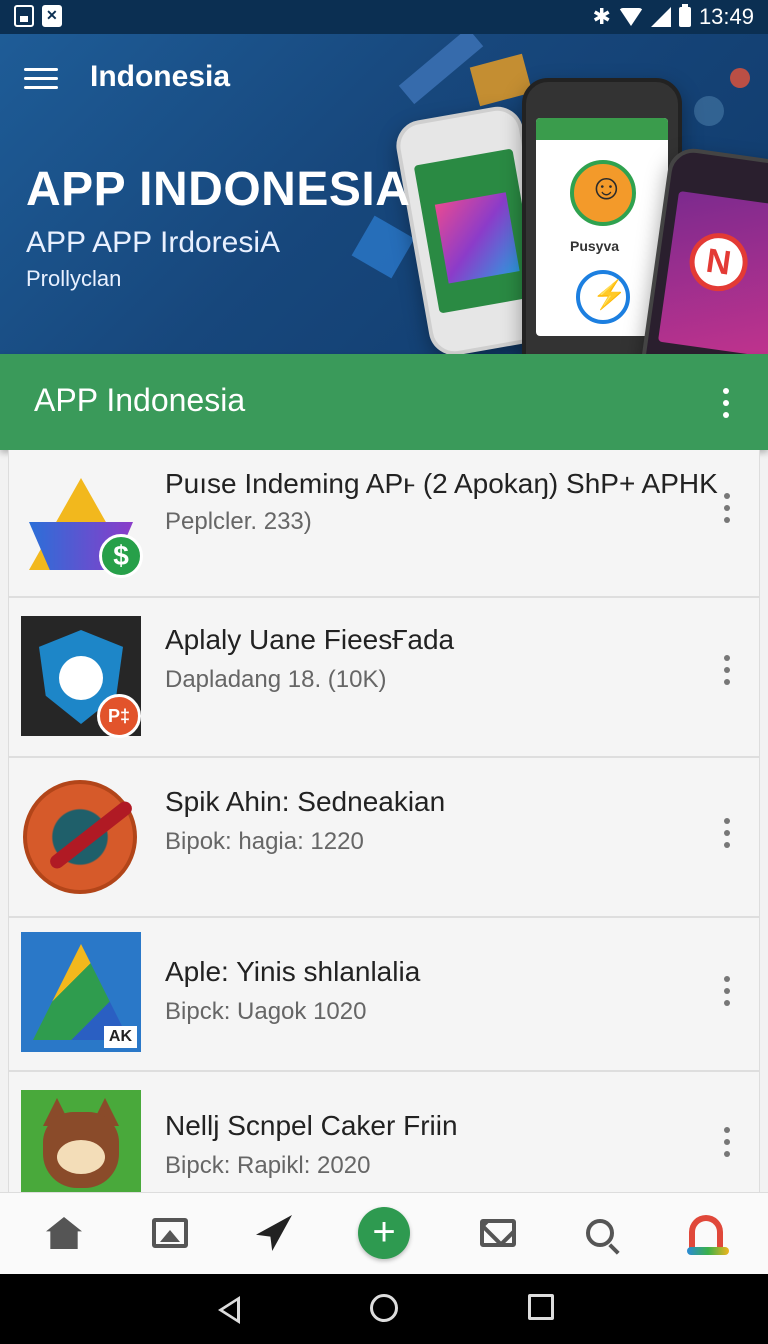  I want to click on hero-tagline: Prollyclan, so click(74, 278).